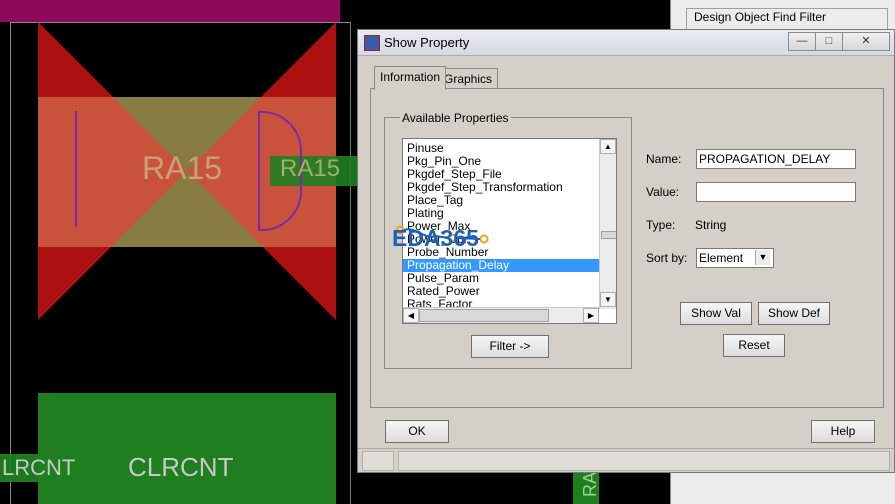 The height and width of the screenshot is (504, 895). I want to click on magenta-shape, so click(170, 11).